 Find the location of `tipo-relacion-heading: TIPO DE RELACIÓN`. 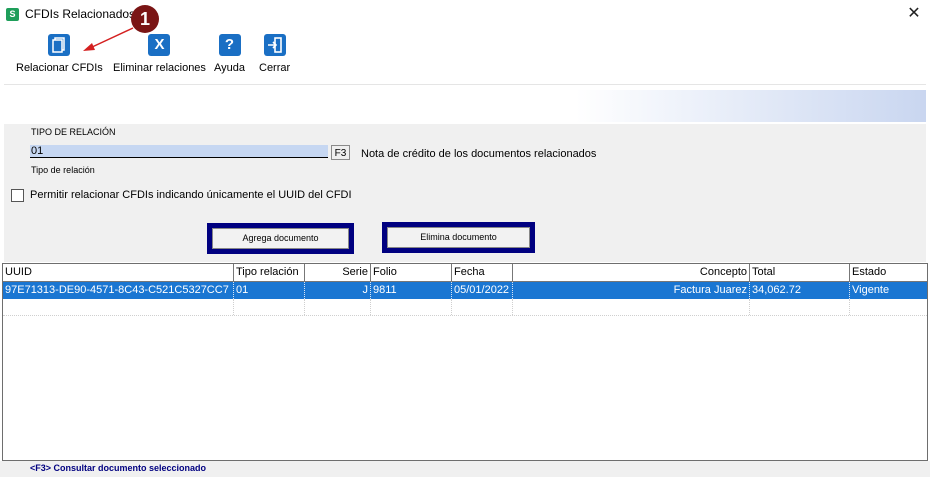

tipo-relacion-heading: TIPO DE RELACIÓN is located at coordinates (73, 132).